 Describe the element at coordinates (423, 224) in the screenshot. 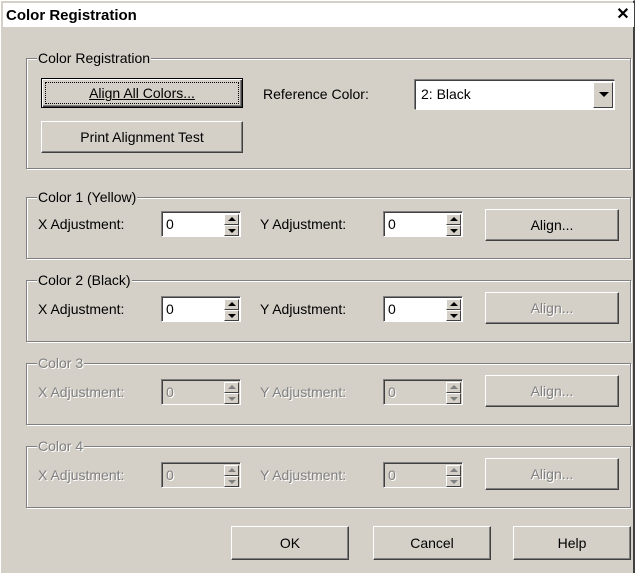

I see `color-1-y-adjustment-spinner: 0` at that location.